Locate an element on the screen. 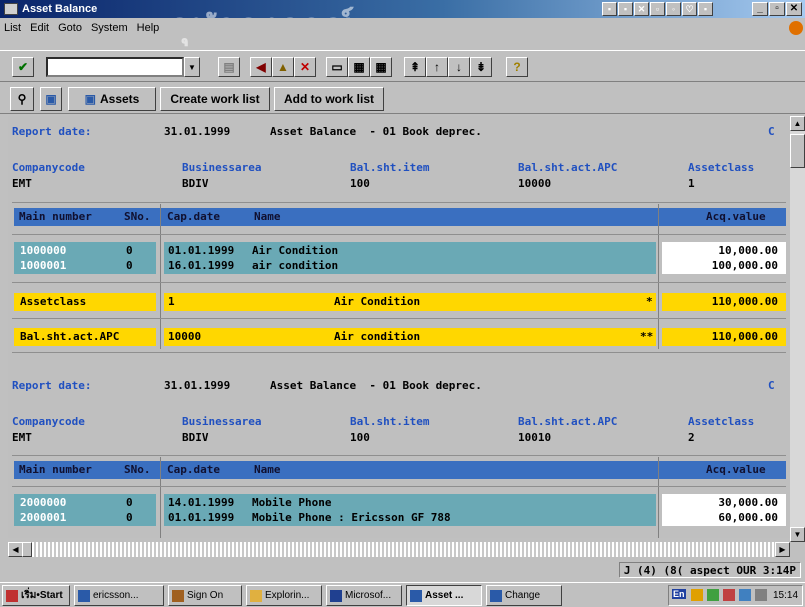 The width and height of the screenshot is (805, 607). save-icon: ▤ is located at coordinates (229, 67).